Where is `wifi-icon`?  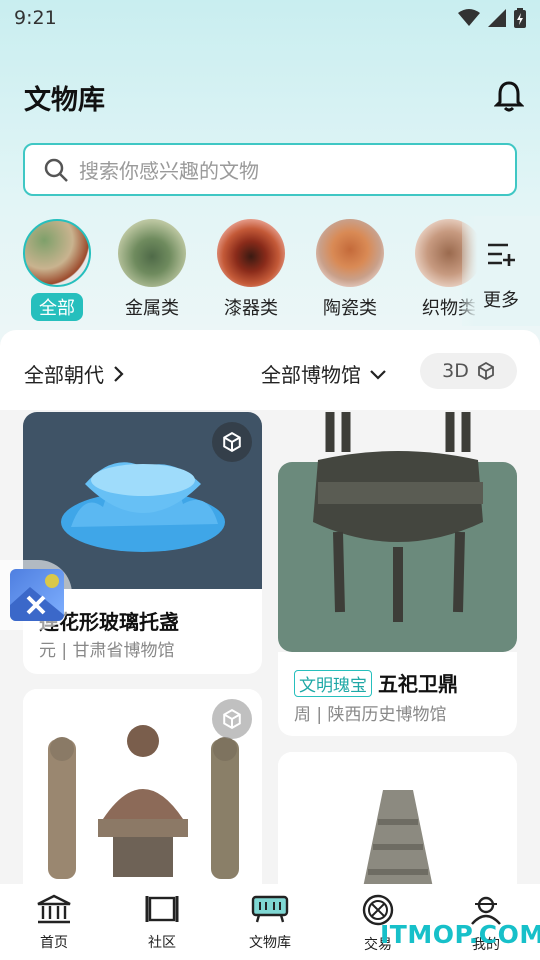
wifi-icon is located at coordinates (469, 17).